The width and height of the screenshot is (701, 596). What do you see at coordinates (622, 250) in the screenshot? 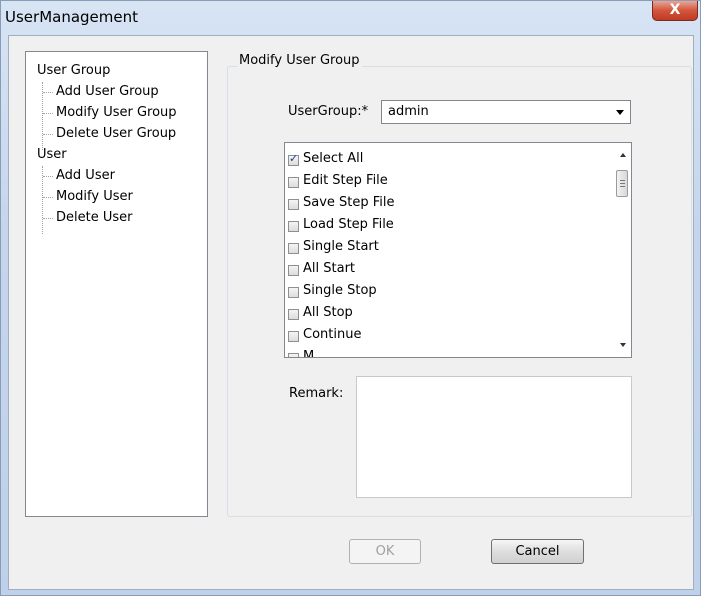
I see `permissions-scrollbar` at bounding box center [622, 250].